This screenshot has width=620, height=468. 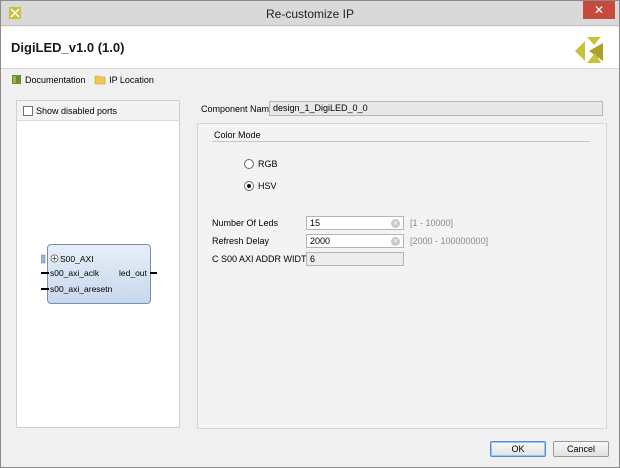 What do you see at coordinates (320, 241) in the screenshot?
I see `refresh-delay-value: 2000` at bounding box center [320, 241].